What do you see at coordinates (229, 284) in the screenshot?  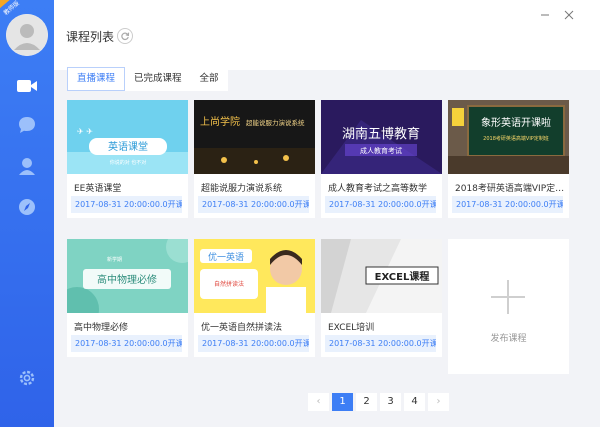 I see `thumb-subtitle-text: 自然拼读法` at bounding box center [229, 284].